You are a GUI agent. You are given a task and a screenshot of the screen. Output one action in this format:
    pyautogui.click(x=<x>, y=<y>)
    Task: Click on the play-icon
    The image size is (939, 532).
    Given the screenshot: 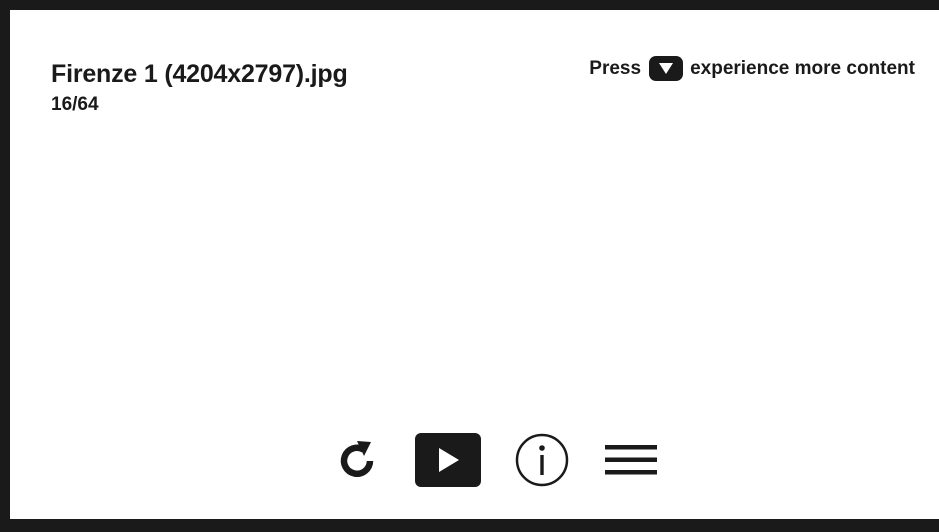 What is the action you would take?
    pyautogui.click(x=448, y=460)
    